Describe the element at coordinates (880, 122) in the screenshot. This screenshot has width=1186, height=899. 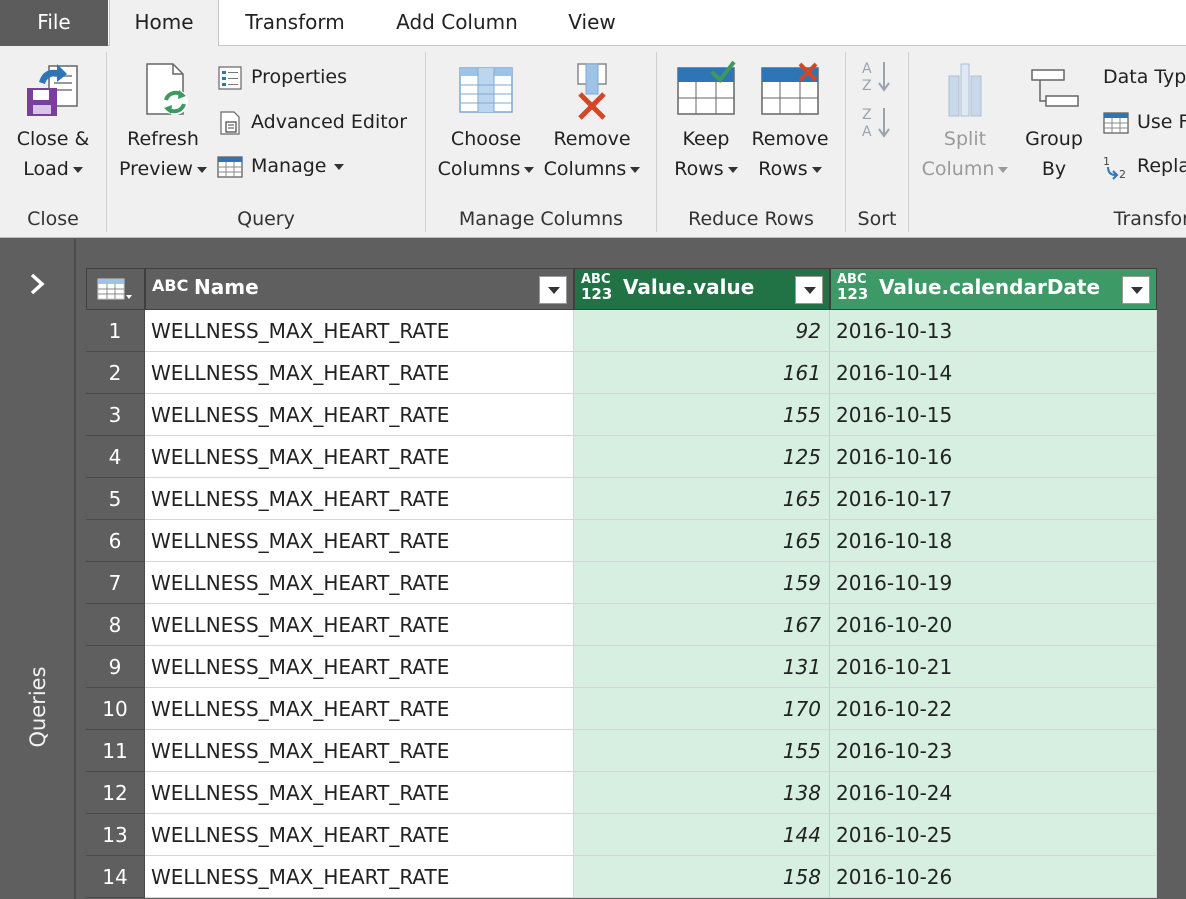
I see `sort-descending-button: Z A` at that location.